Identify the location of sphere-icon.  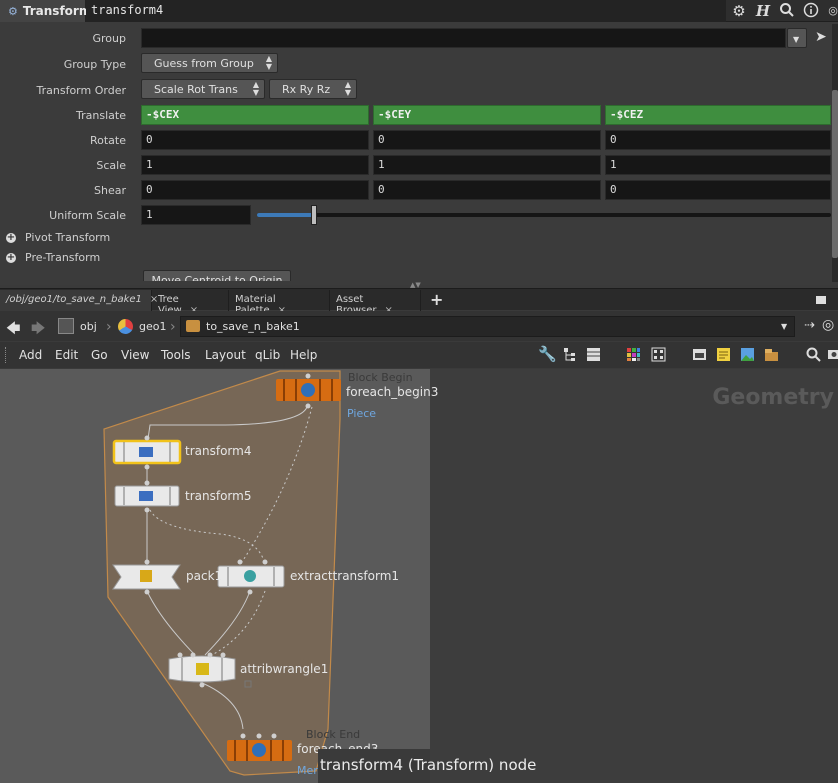
(308, 390).